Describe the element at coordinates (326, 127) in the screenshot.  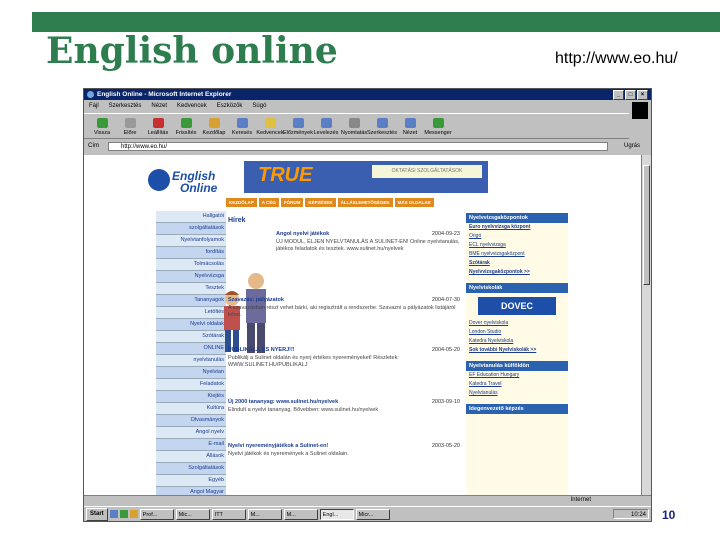
I see `mail-button: Levelezés` at that location.